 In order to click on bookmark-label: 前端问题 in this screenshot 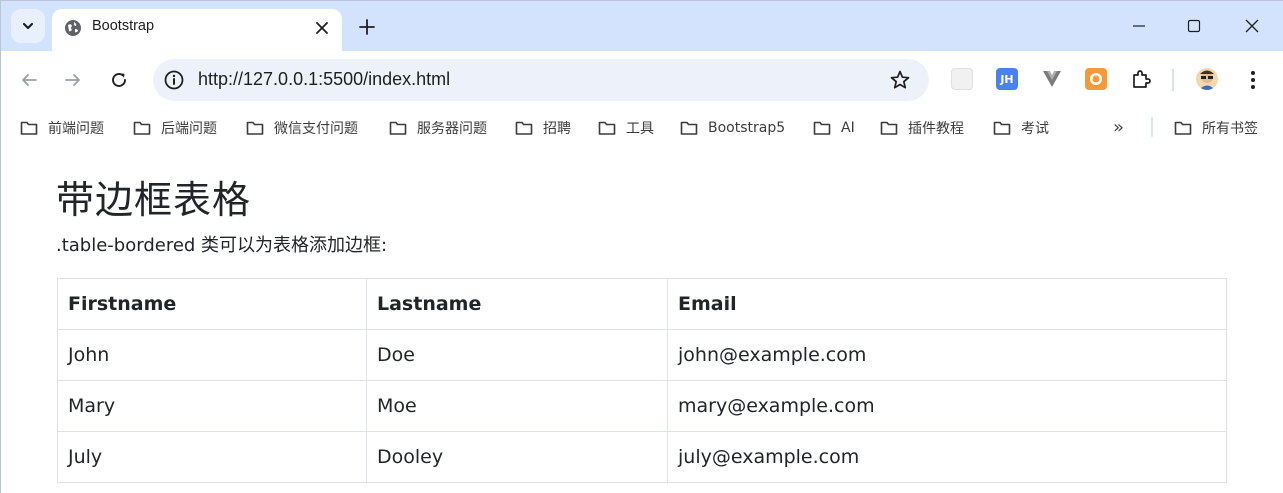, I will do `click(76, 129)`.